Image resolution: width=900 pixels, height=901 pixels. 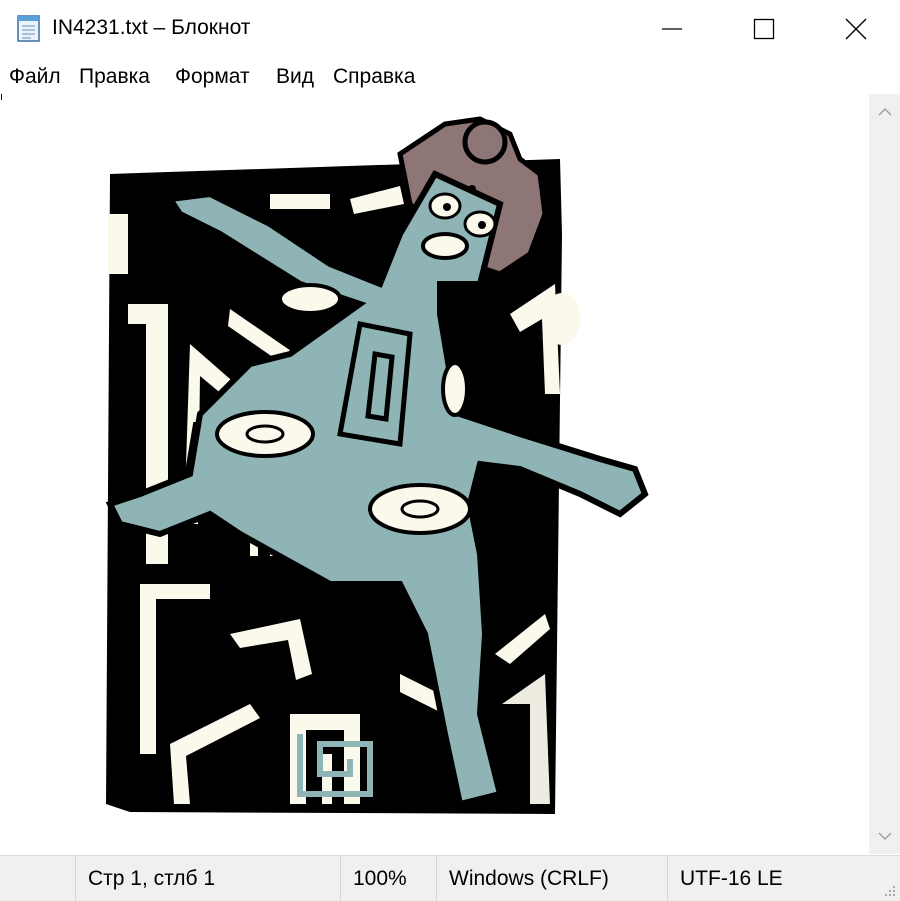 I want to click on status-spacer, so click(x=35, y=878).